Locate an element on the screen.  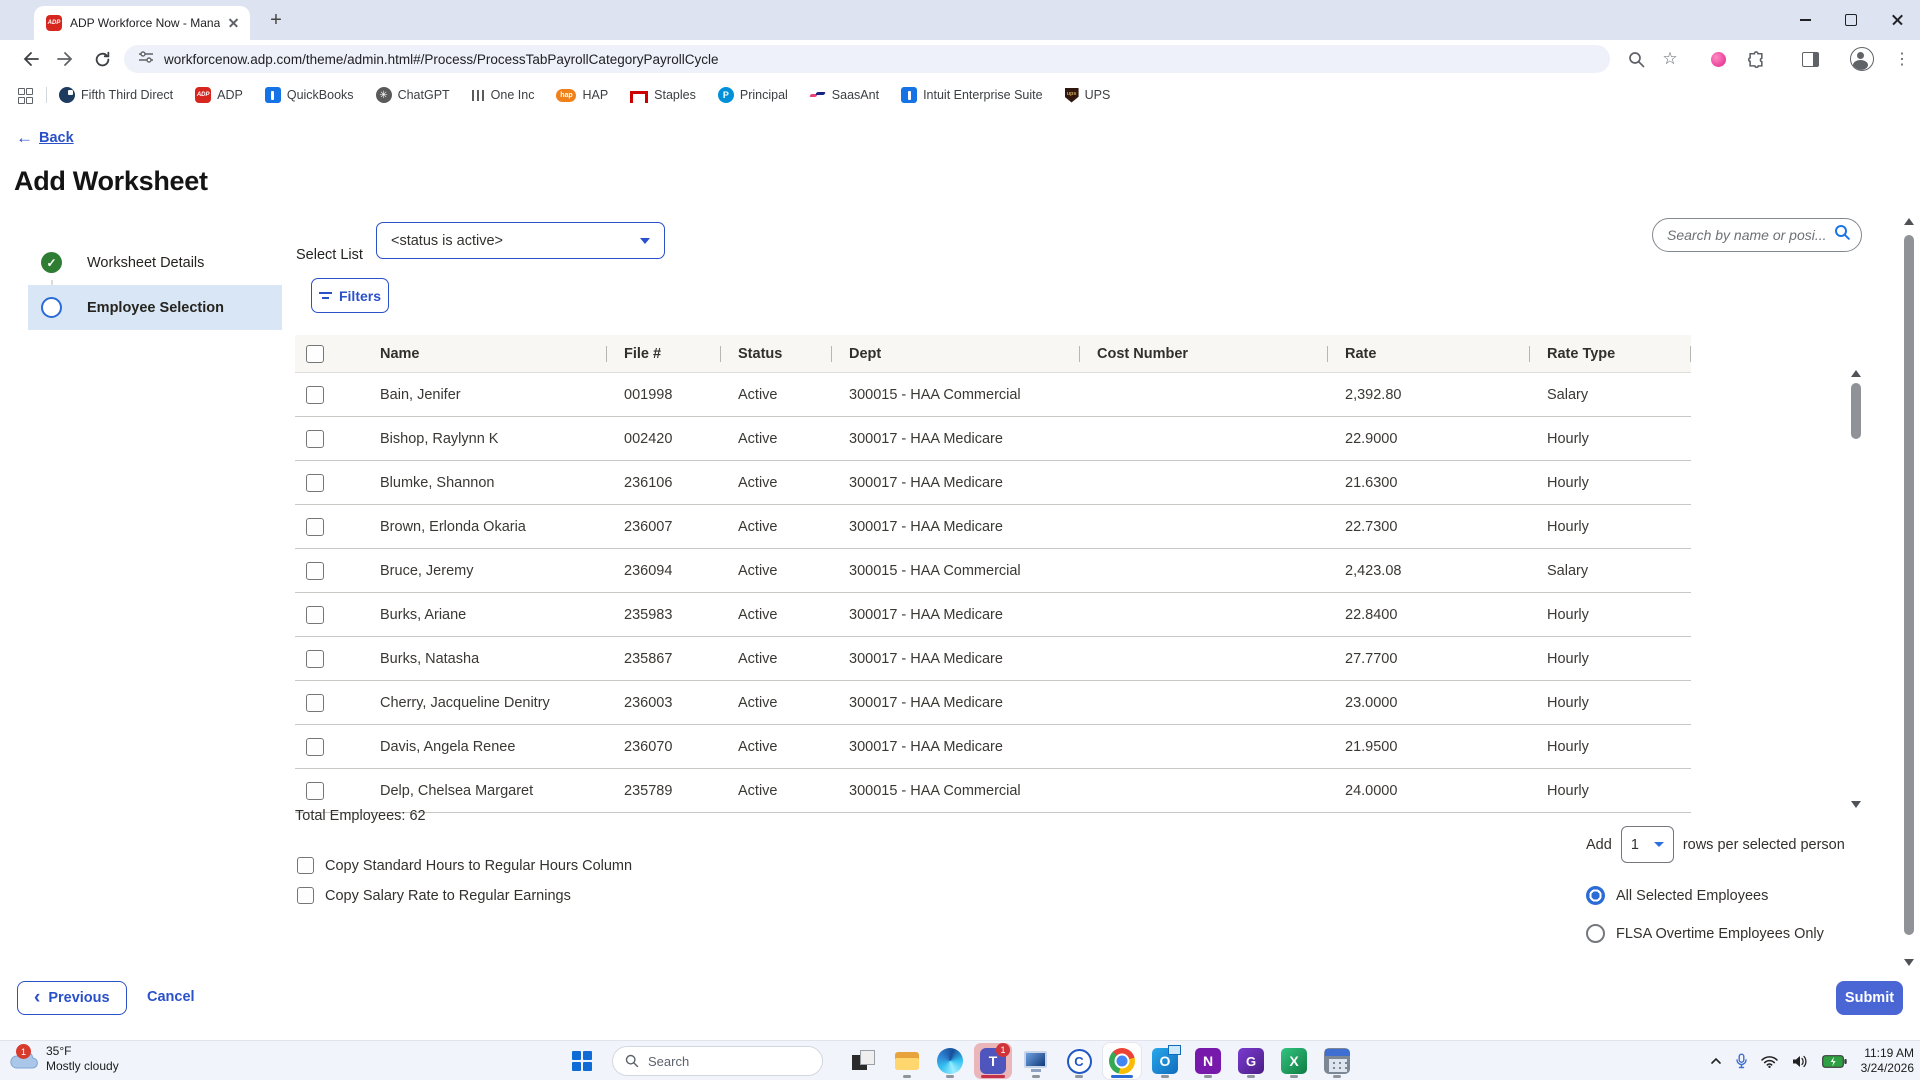
microphone-icon is located at coordinates (1741, 1061).